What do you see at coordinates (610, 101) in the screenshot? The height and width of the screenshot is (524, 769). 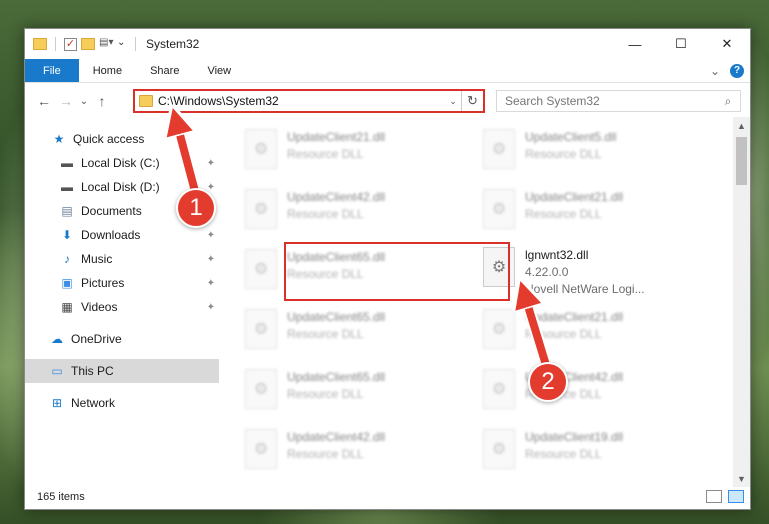 I see `search-input` at bounding box center [610, 101].